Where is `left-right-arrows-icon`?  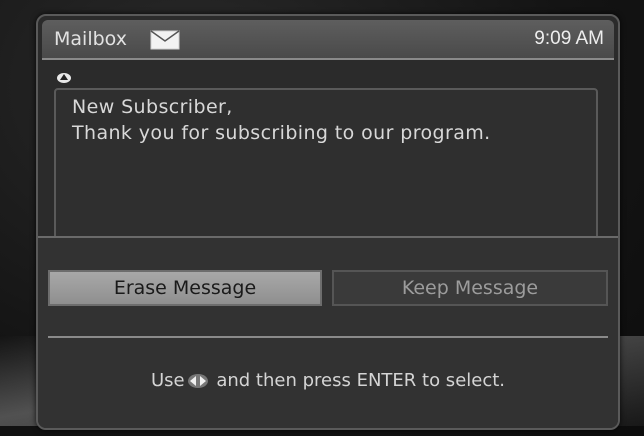
left-right-arrows-icon is located at coordinates (197, 381).